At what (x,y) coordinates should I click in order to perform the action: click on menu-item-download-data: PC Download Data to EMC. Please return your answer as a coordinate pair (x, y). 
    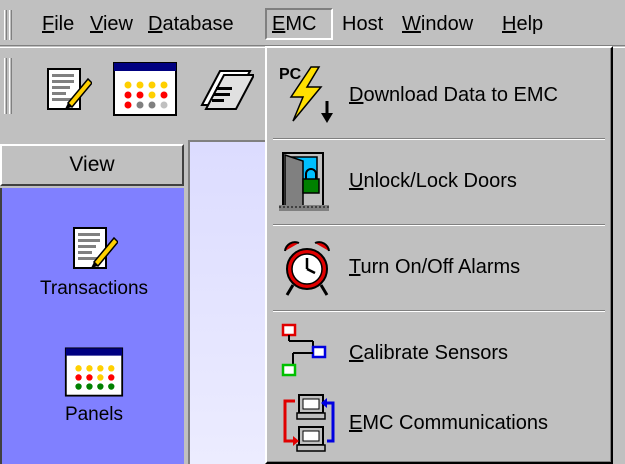
    Looking at the image, I should click on (439, 95).